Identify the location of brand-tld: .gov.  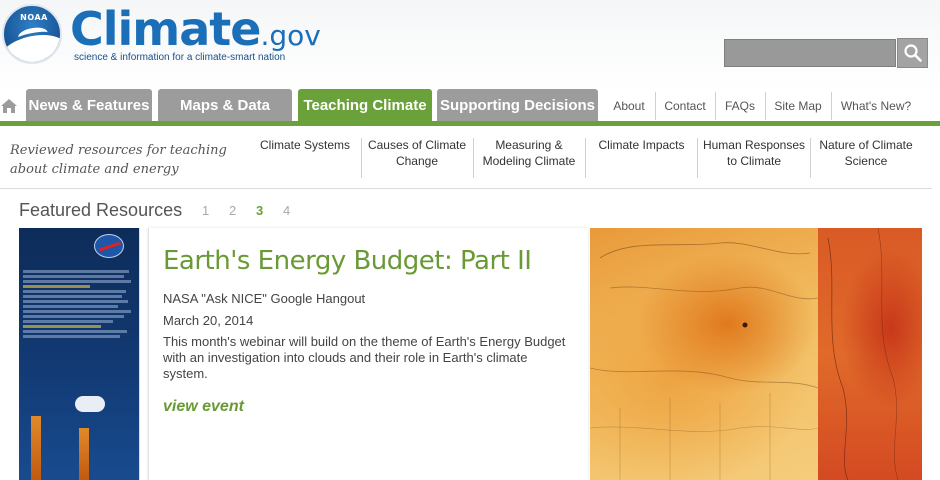
(290, 35).